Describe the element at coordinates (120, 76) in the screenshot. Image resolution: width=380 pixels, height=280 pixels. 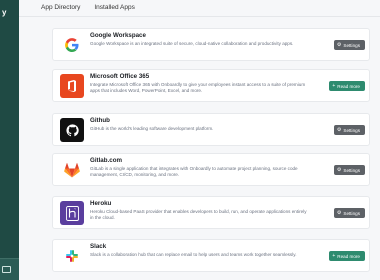
I see `app-title: Microsoft Office 365` at that location.